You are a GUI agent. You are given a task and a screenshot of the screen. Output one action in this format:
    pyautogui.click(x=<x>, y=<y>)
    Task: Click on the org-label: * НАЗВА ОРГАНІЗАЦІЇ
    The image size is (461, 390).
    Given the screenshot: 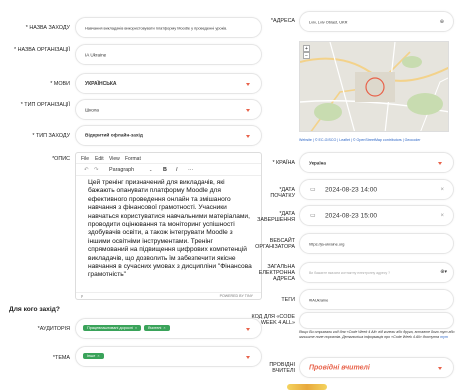 What is the action you would take?
    pyautogui.click(x=42, y=50)
    